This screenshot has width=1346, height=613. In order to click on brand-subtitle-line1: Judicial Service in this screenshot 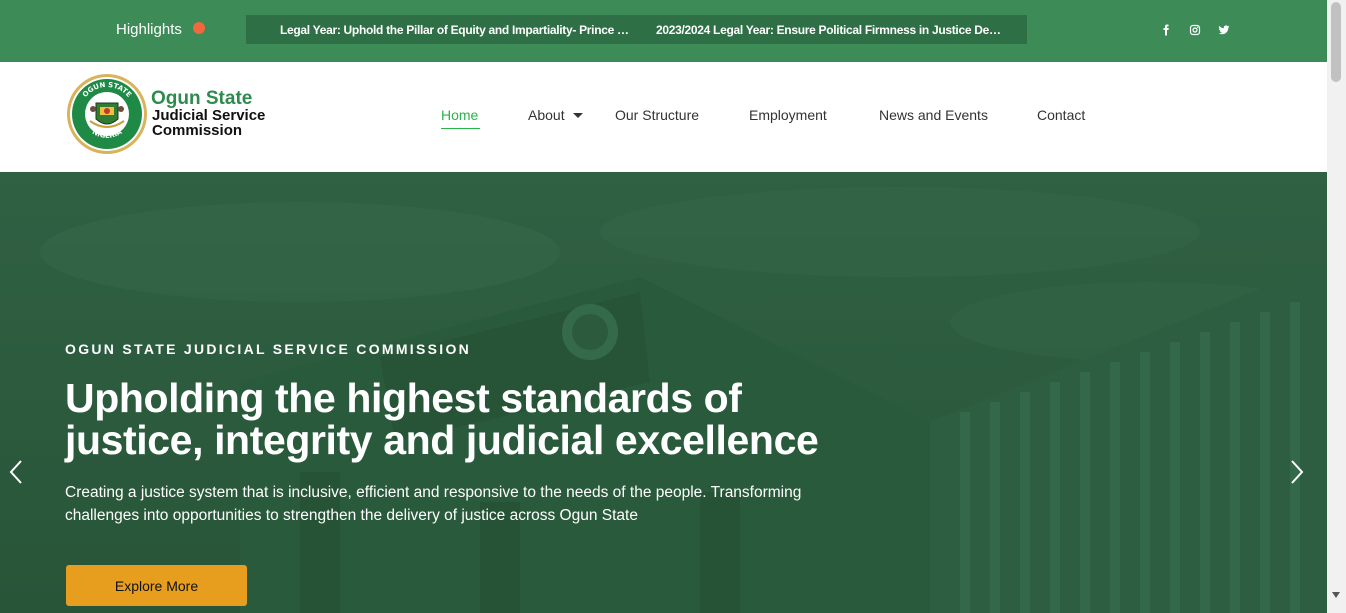, I will do `click(209, 115)`.